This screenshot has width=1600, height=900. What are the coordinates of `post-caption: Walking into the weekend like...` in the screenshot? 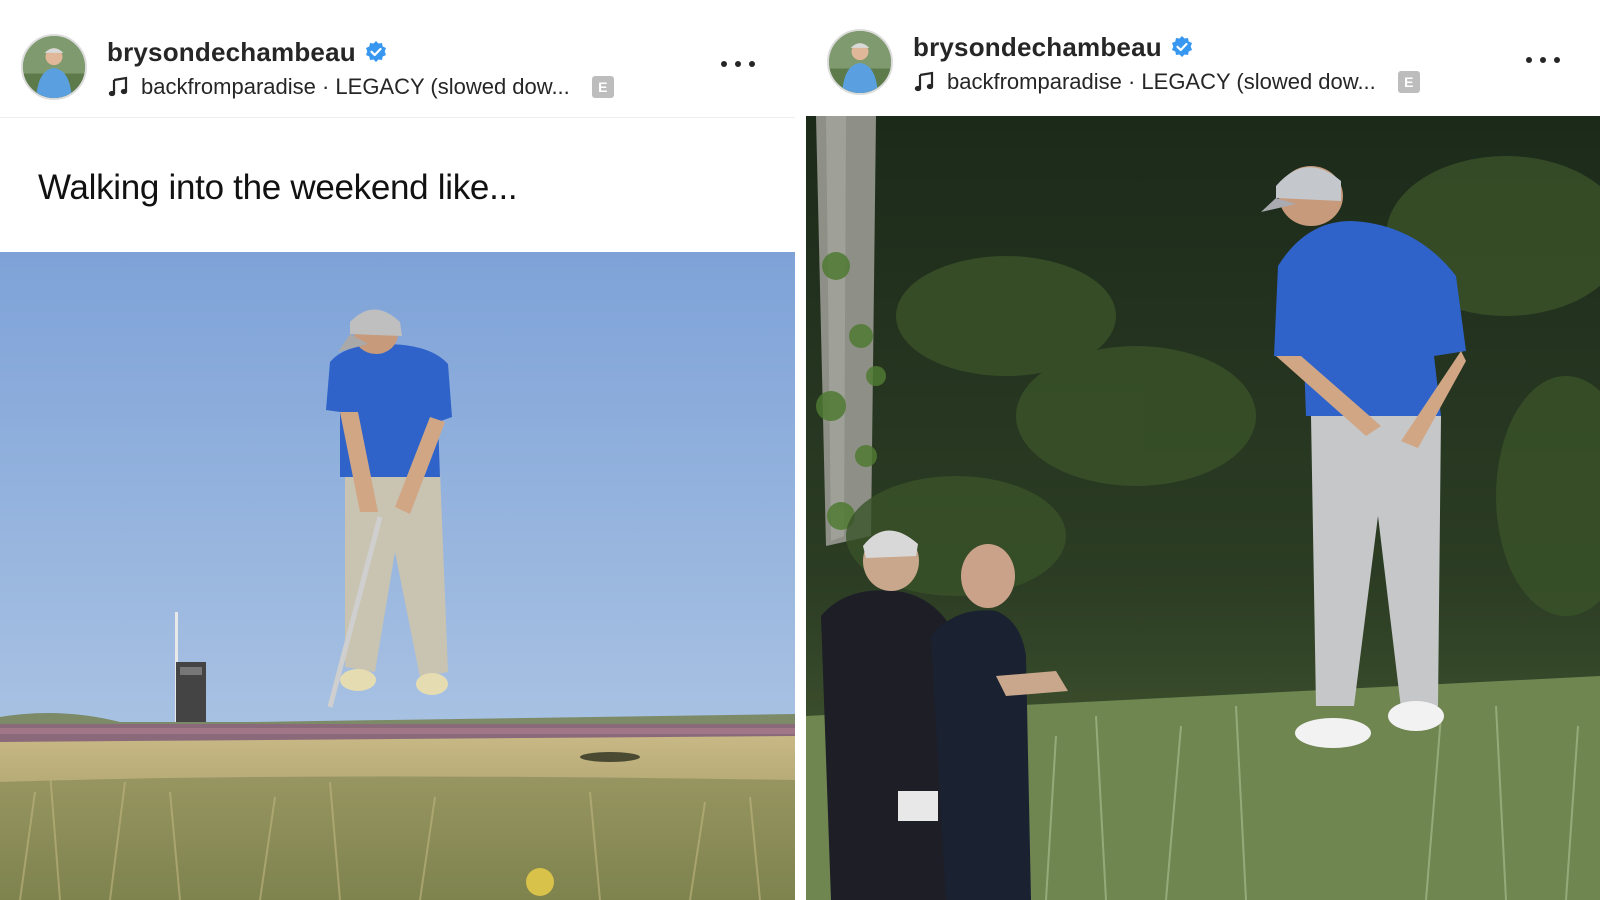 It's located at (278, 187).